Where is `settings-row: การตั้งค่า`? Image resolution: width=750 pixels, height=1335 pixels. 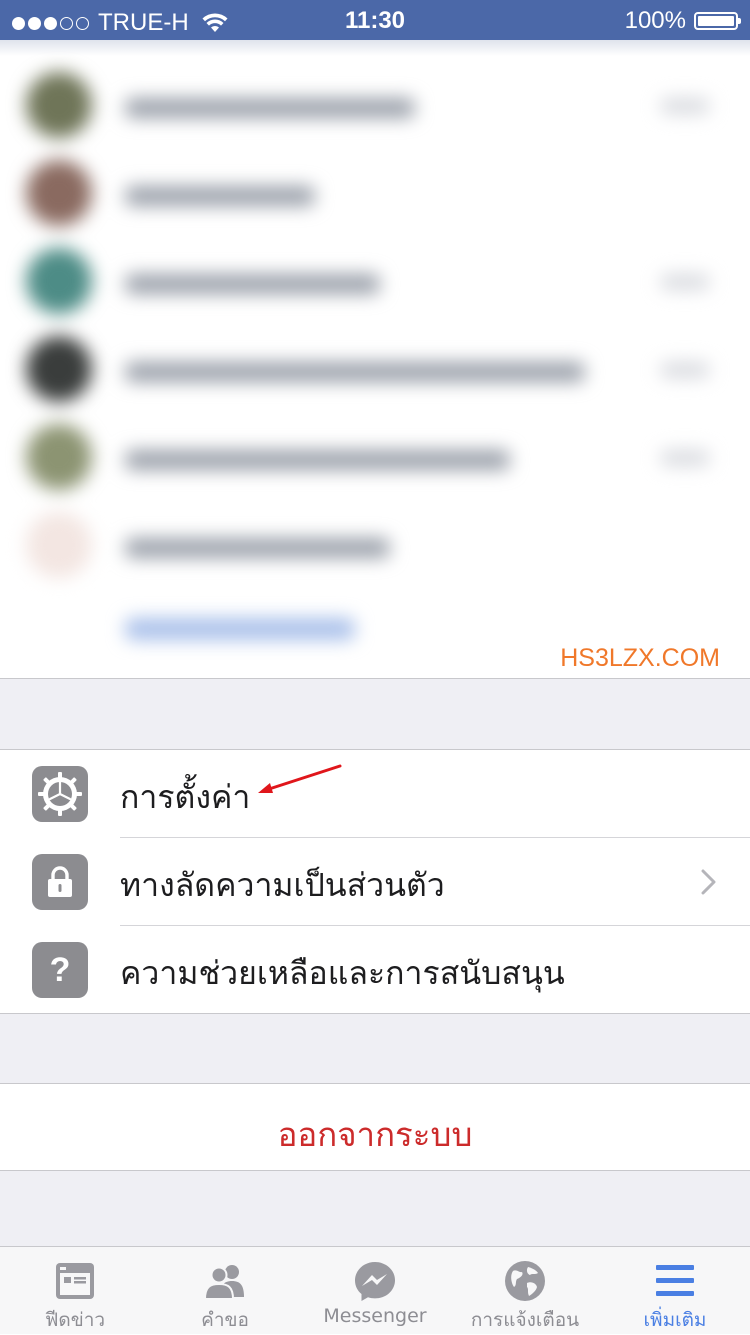
settings-row: การตั้งค่า is located at coordinates (375, 794).